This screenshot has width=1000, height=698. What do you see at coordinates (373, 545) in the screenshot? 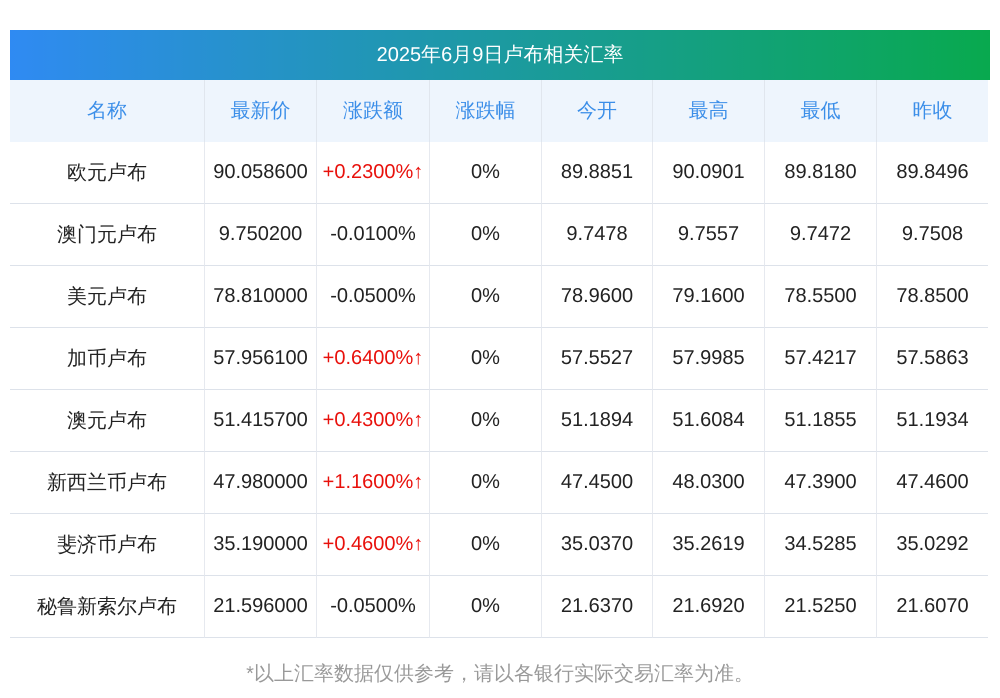
I see `table-cell: +0.4600%↑` at bounding box center [373, 545].